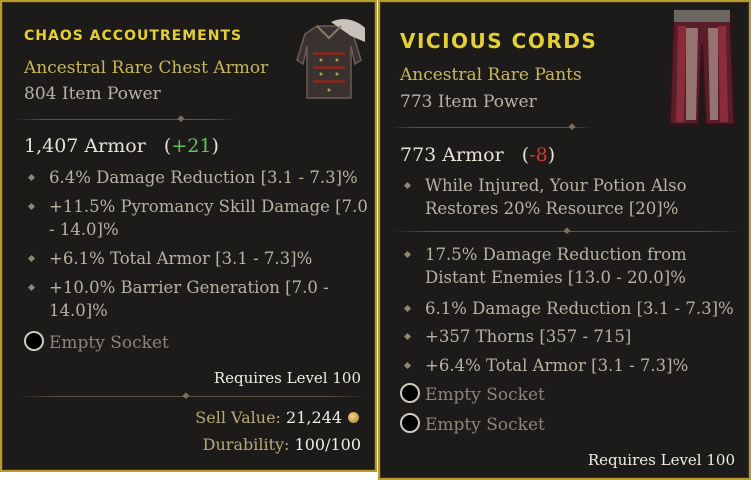 This screenshot has height=480, width=751. What do you see at coordinates (545, 365) in the screenshot?
I see `affix: +6.4% Total Armor [3.1 - 7.3]%` at bounding box center [545, 365].